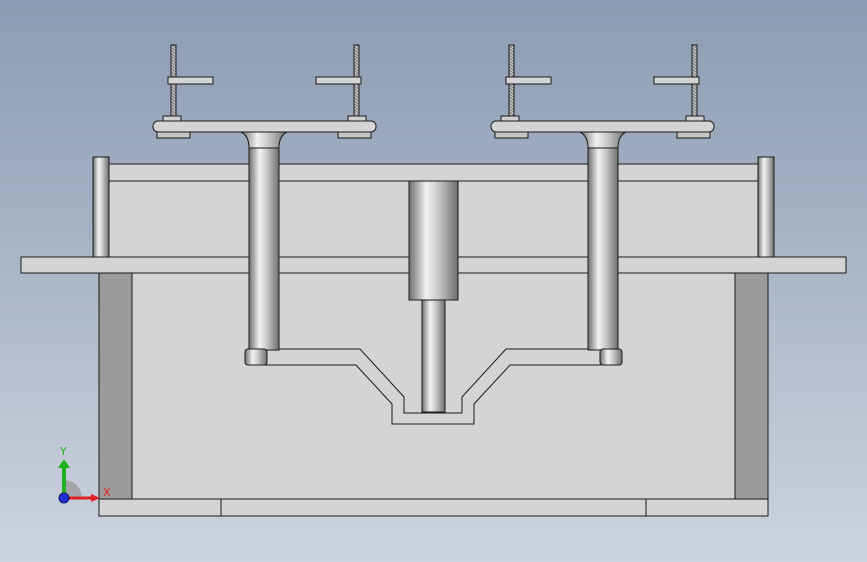  What do you see at coordinates (434, 172) in the screenshot?
I see `upper-frame-top-bar` at bounding box center [434, 172].